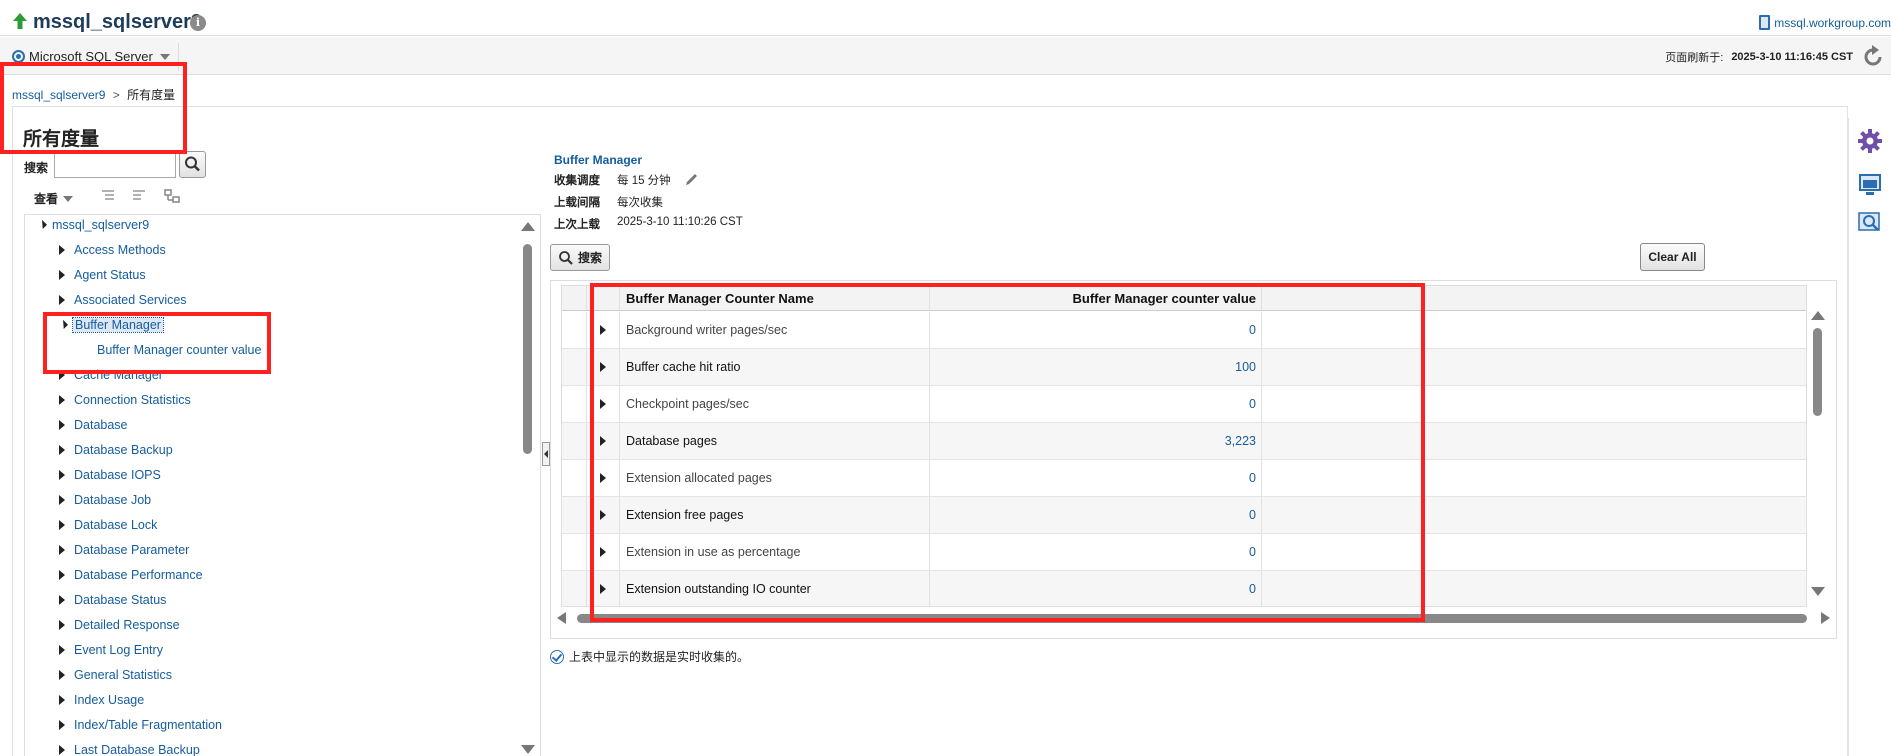 The image size is (1891, 756). What do you see at coordinates (131, 550) in the screenshot?
I see `tree-item-label: Database Parameter` at bounding box center [131, 550].